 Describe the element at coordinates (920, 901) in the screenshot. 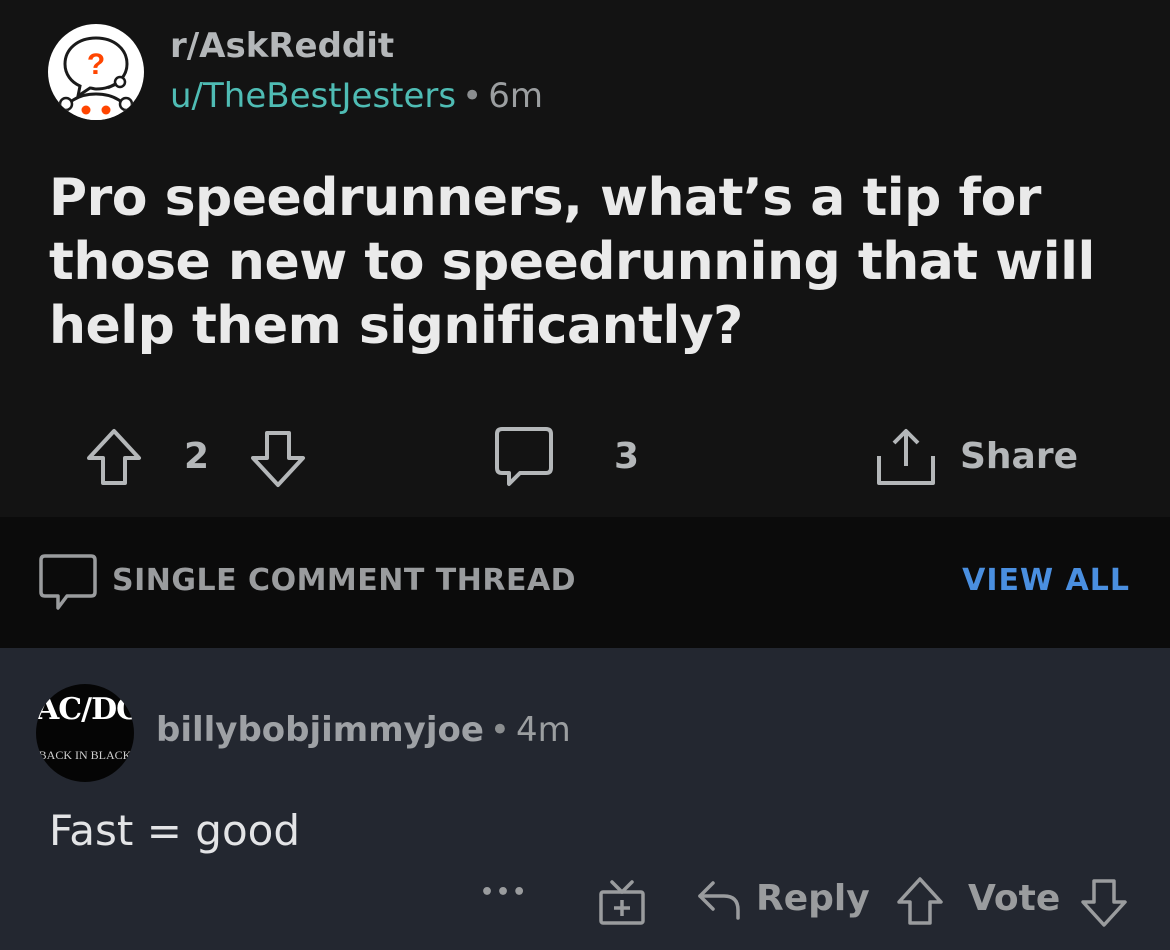

I see `comment-upvote-icon` at that location.